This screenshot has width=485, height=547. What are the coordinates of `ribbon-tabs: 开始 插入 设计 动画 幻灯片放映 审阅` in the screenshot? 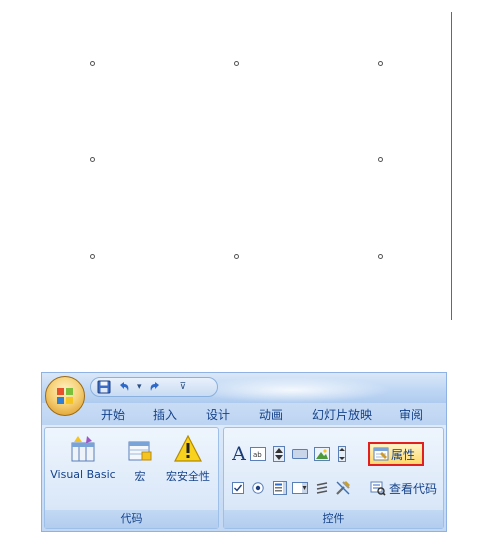 It's located at (244, 414).